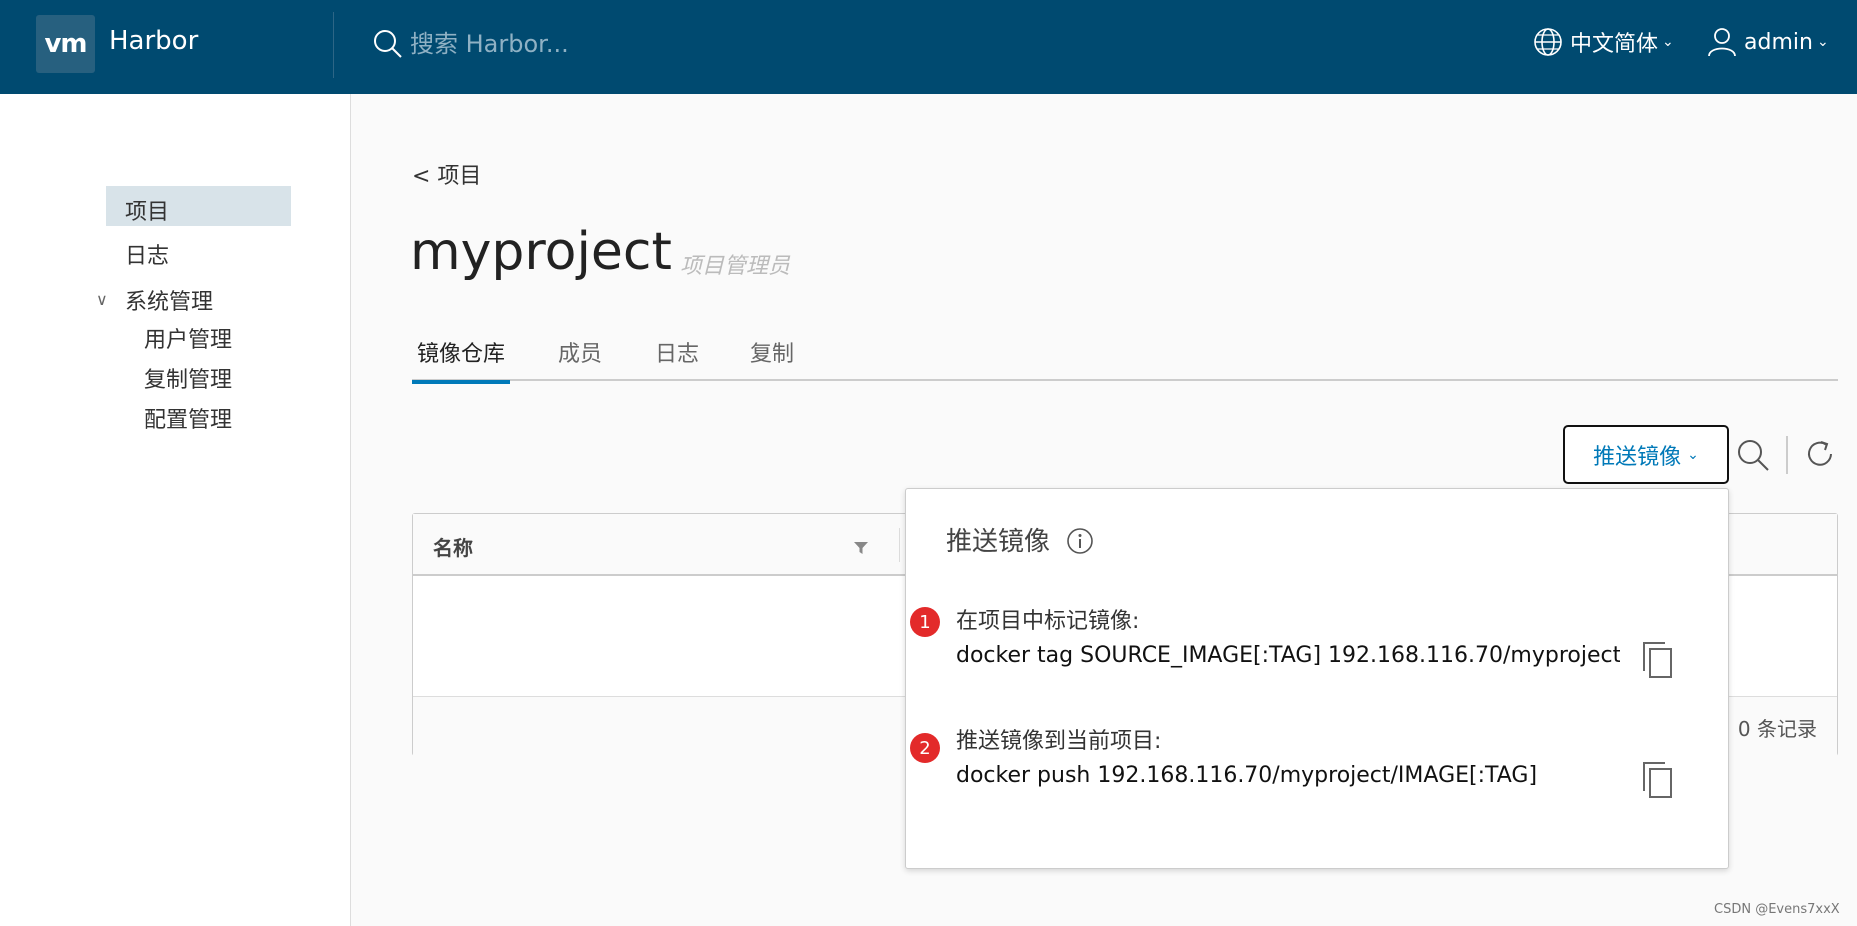 The image size is (1857, 926). I want to click on push-image-button: 推送镜像 ⌄, so click(1646, 454).